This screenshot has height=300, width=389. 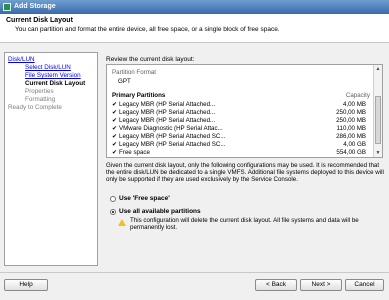 What do you see at coordinates (150, 59) in the screenshot?
I see `review-label: Review the current disk layout:` at bounding box center [150, 59].